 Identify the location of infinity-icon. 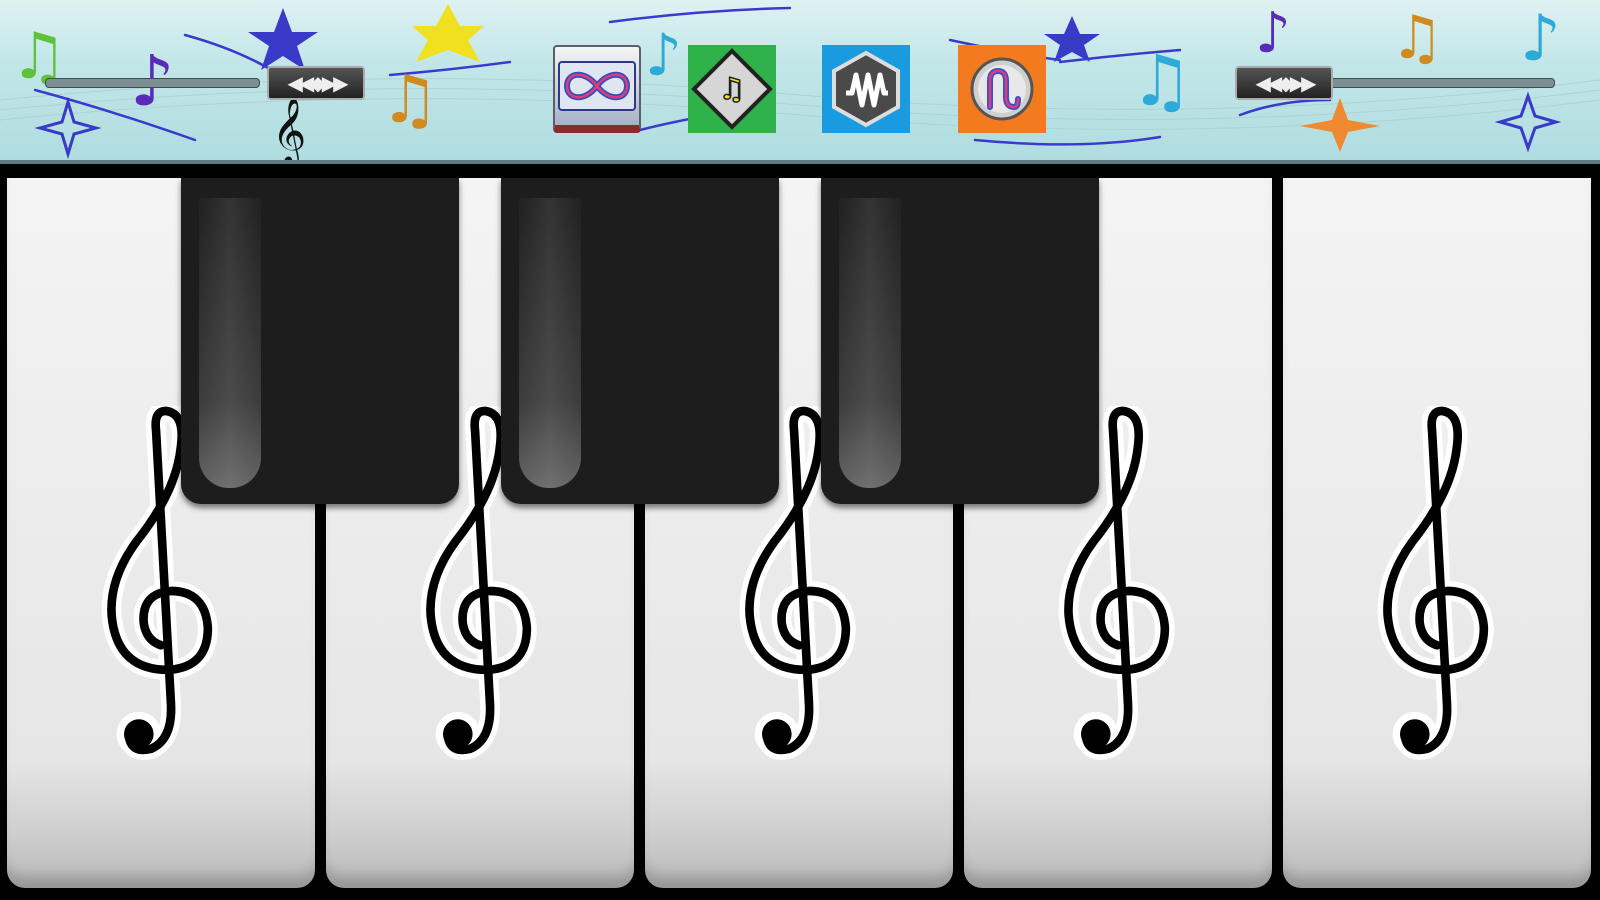
(597, 86).